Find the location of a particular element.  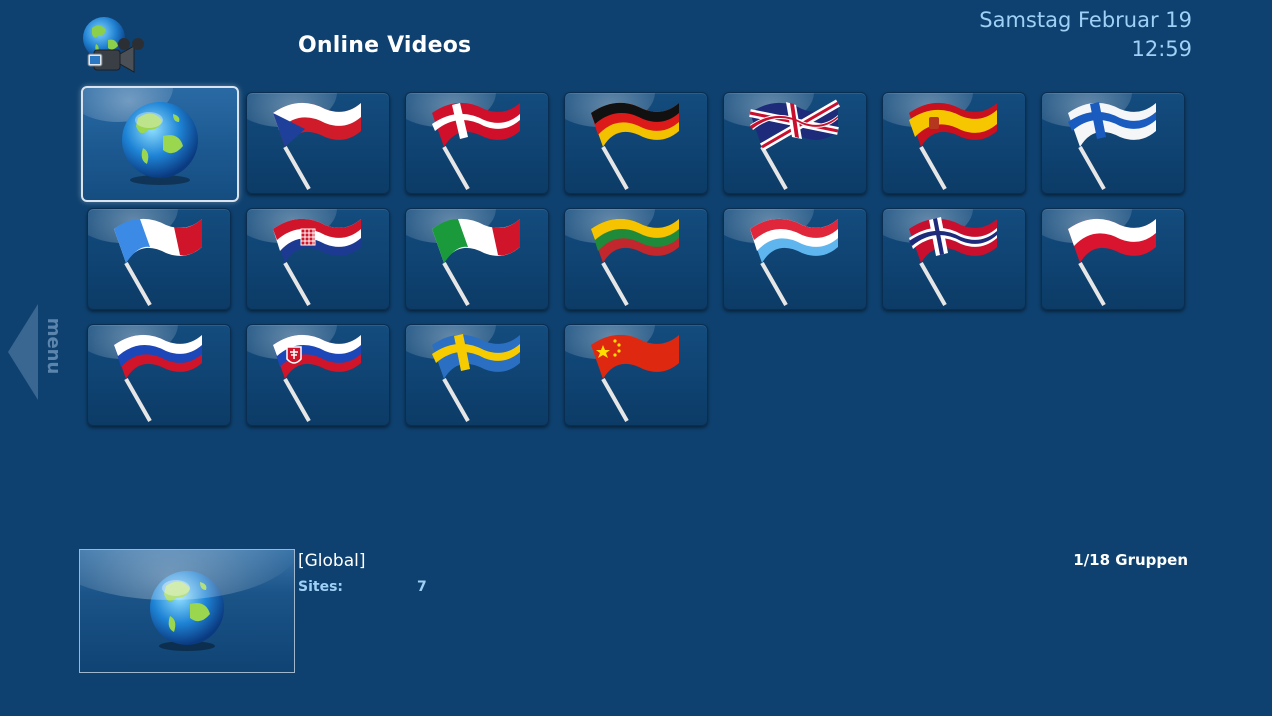

sites-count: 7 is located at coordinates (422, 587).